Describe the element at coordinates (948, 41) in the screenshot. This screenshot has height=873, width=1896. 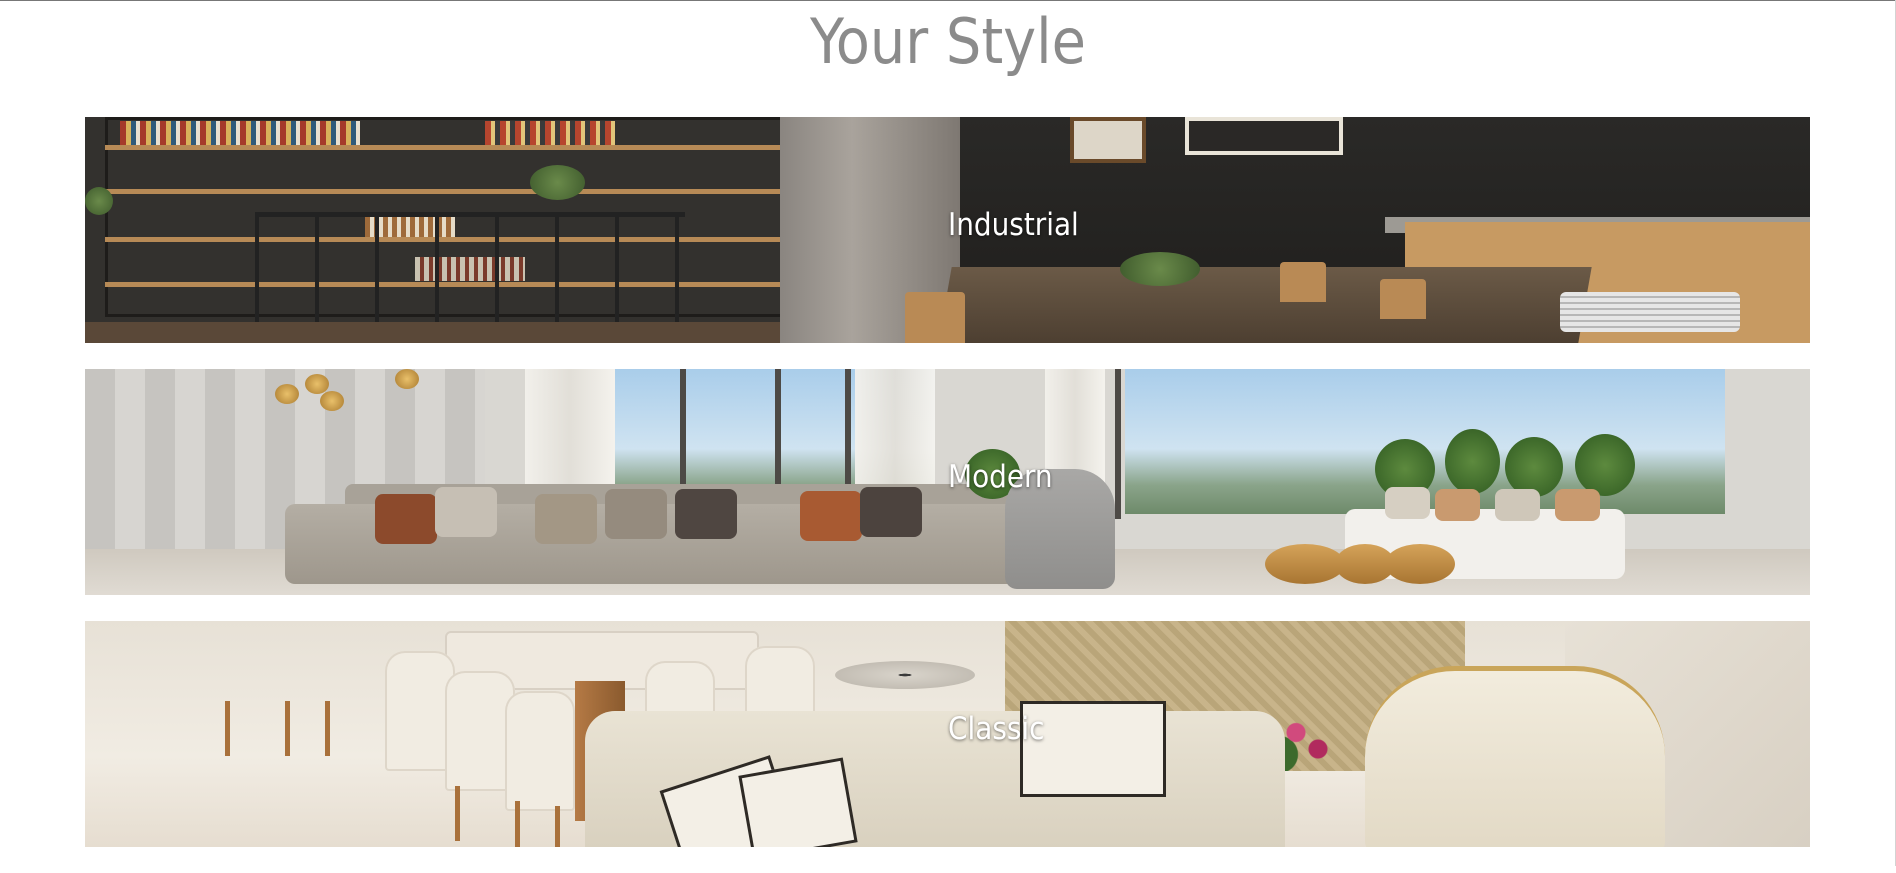
I see `page-title: Your Style` at that location.